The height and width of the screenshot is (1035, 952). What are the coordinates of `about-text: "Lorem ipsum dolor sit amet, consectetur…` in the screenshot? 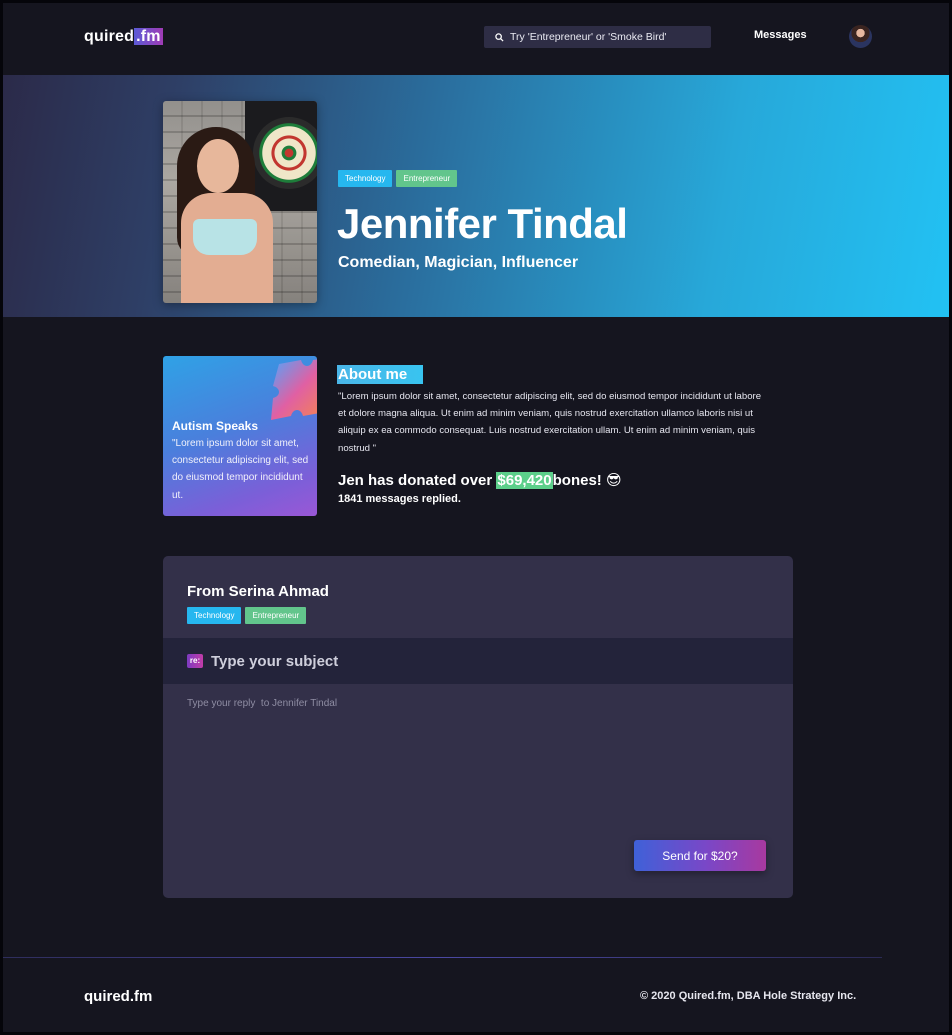 It's located at (550, 422).